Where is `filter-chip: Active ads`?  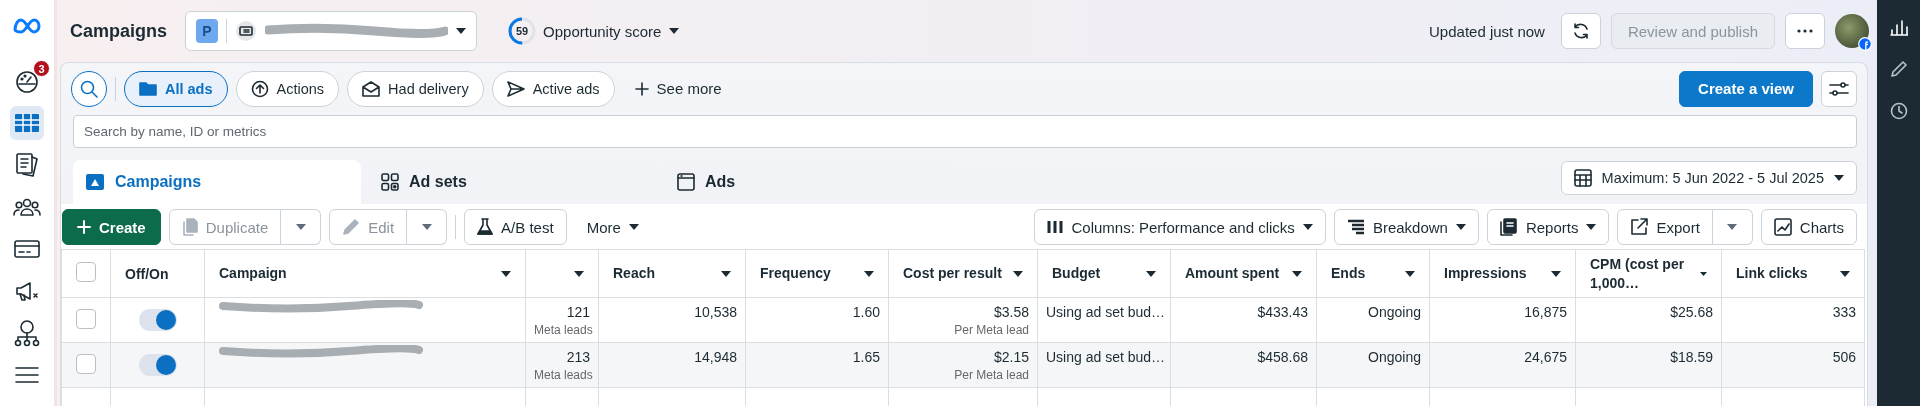
filter-chip: Active ads is located at coordinates (553, 88).